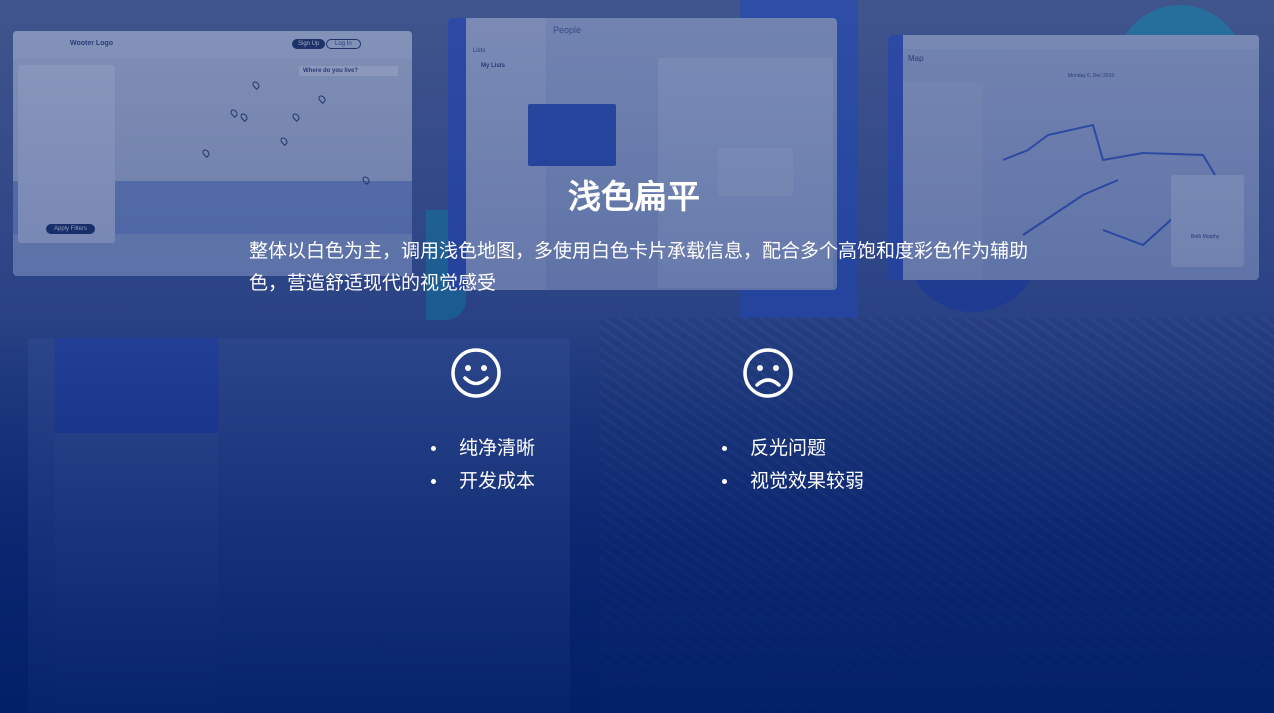 Image resolution: width=1274 pixels, height=713 pixels. What do you see at coordinates (916, 58) in the screenshot?
I see `route-app-title: Map` at bounding box center [916, 58].